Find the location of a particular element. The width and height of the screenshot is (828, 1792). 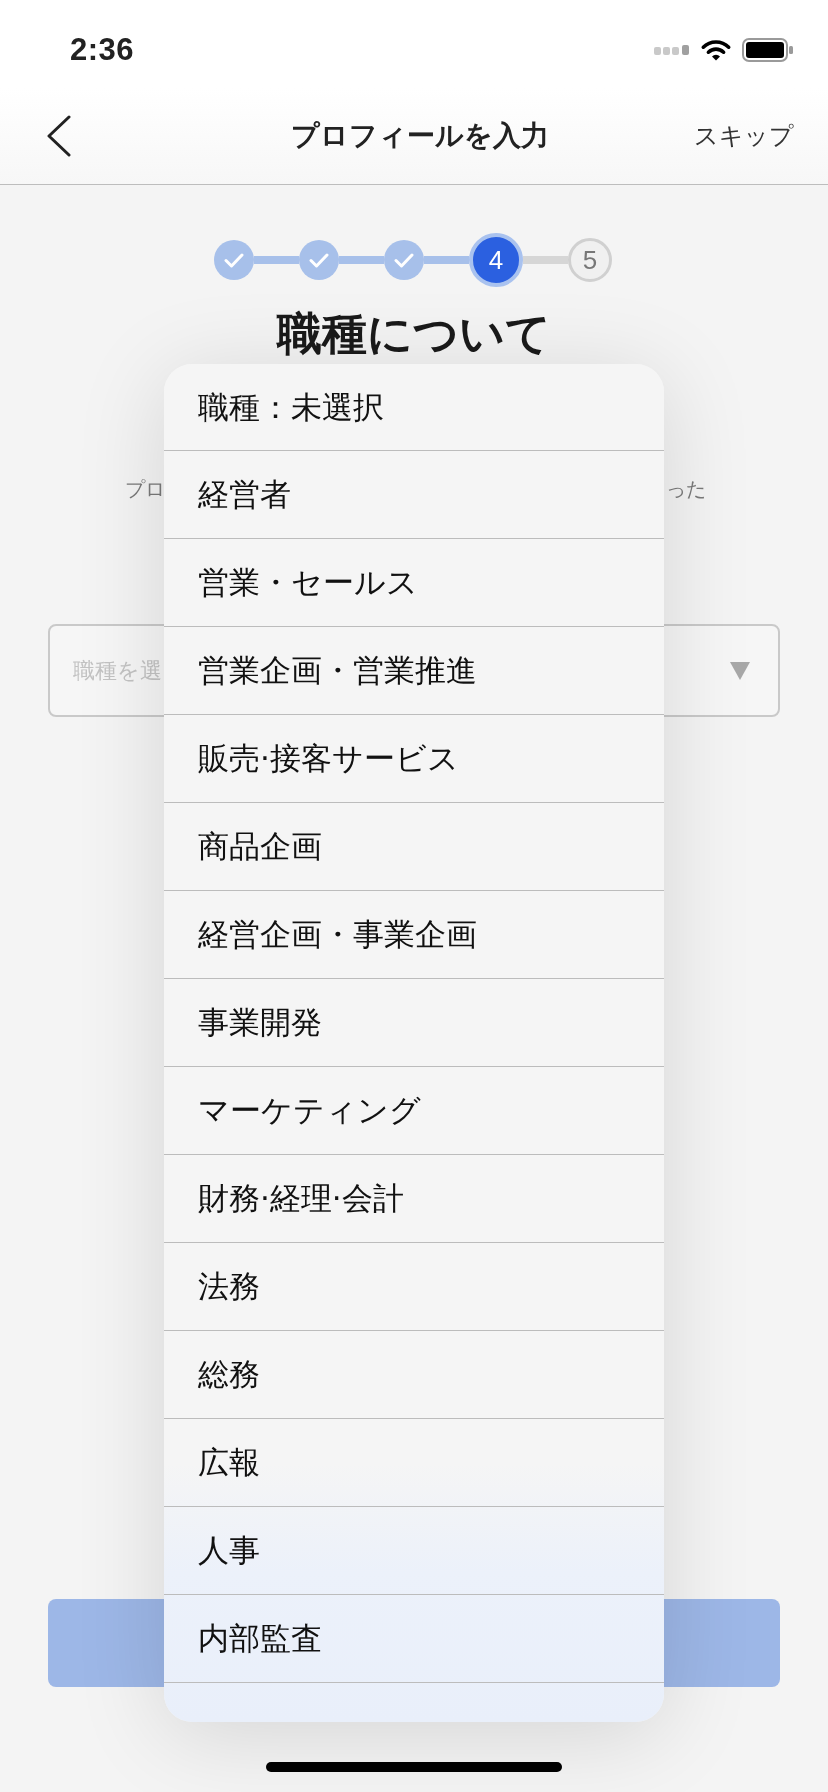

screen-title: プロフィールを入力 is located at coordinates (420, 136).